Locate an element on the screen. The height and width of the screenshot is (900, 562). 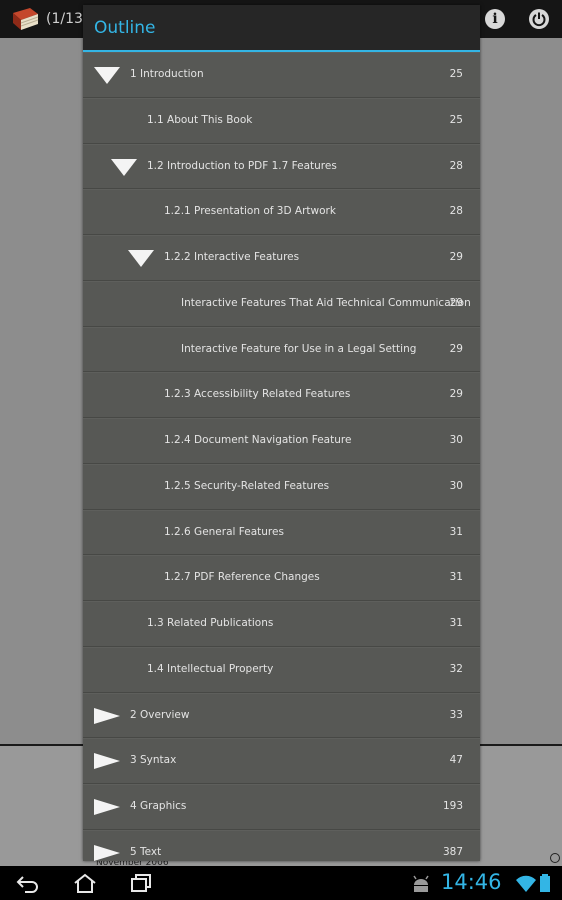
outline-item-label: 1.2.6 General Features is located at coordinates (224, 531).